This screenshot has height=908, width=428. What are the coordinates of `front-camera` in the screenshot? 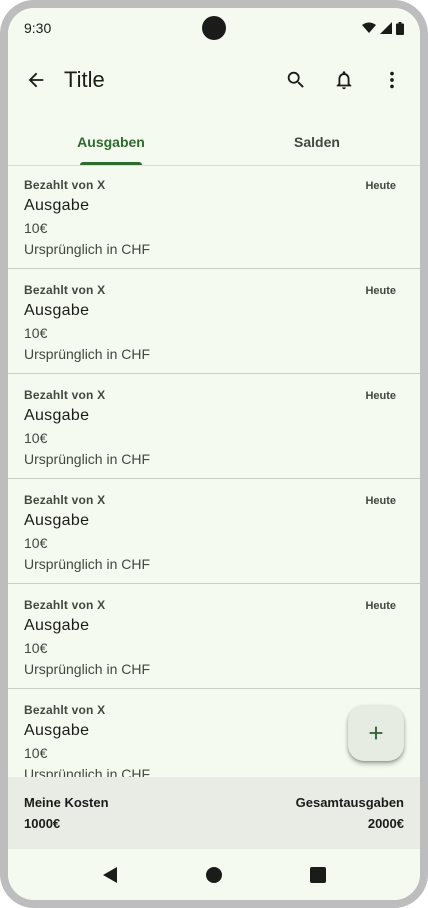 It's located at (214, 28).